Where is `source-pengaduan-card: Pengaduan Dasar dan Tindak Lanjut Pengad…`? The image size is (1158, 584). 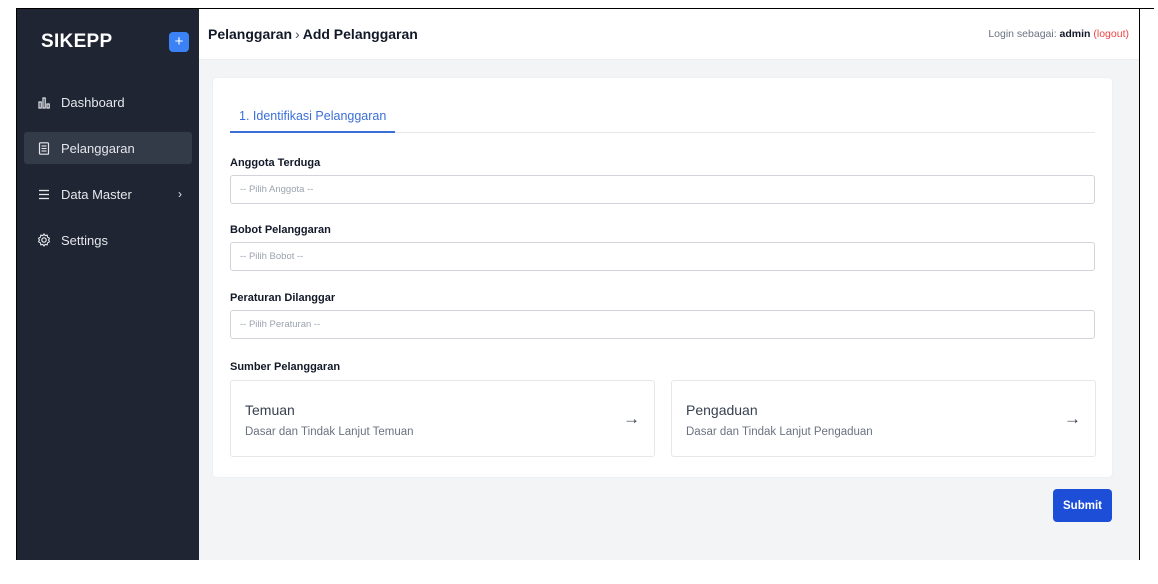
source-pengaduan-card: Pengaduan Dasar dan Tindak Lanjut Pengad… is located at coordinates (883, 418).